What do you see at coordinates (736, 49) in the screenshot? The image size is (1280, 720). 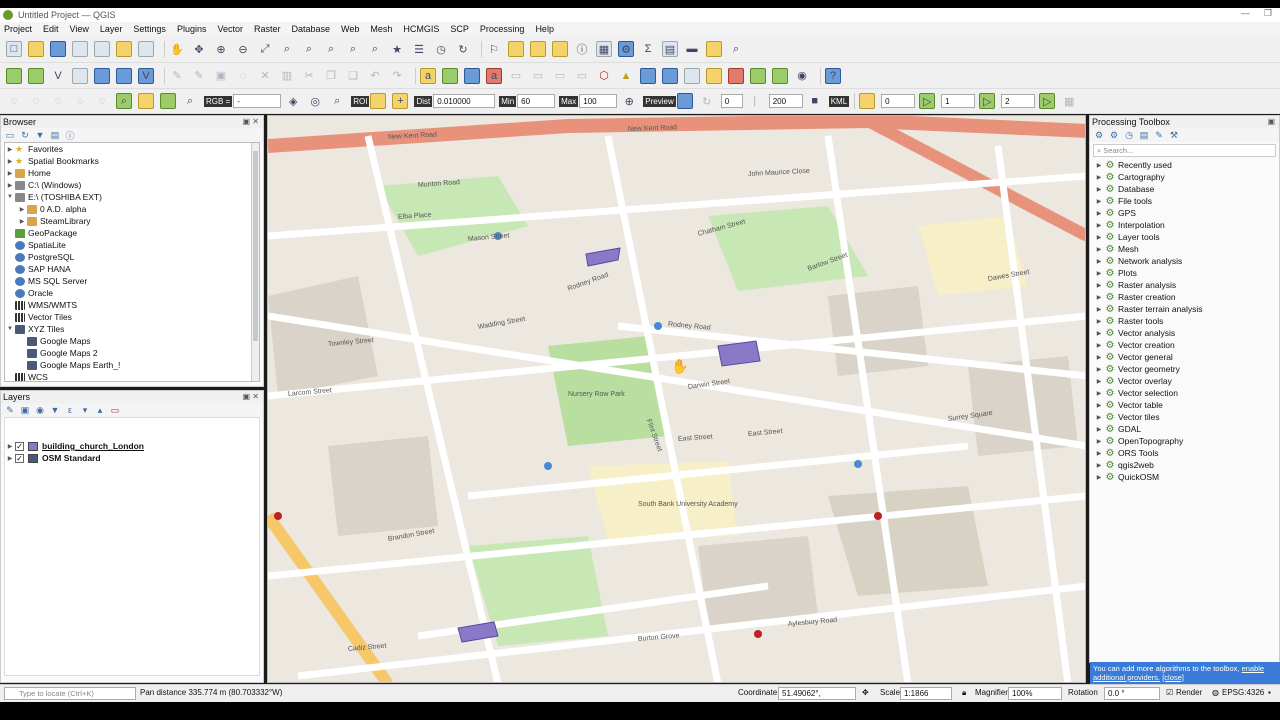 I see `locator-icon: ⌕` at bounding box center [736, 49].